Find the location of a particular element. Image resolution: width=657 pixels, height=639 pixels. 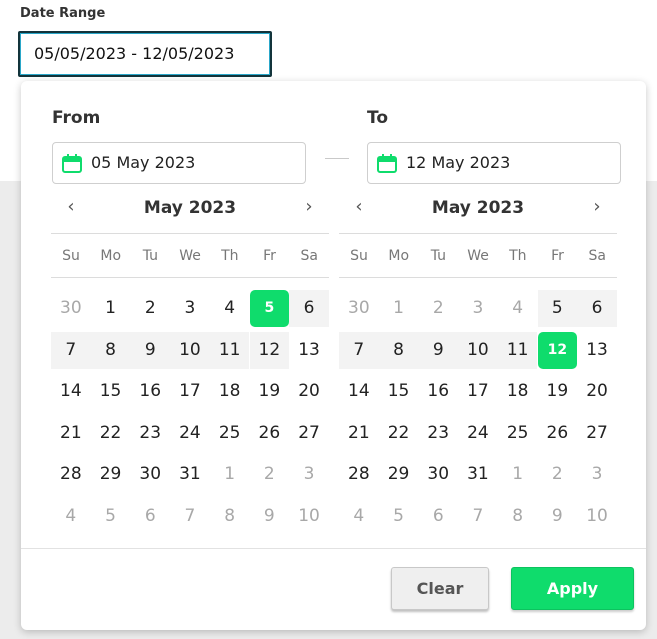

weekday-label: Mo is located at coordinates (399, 256).